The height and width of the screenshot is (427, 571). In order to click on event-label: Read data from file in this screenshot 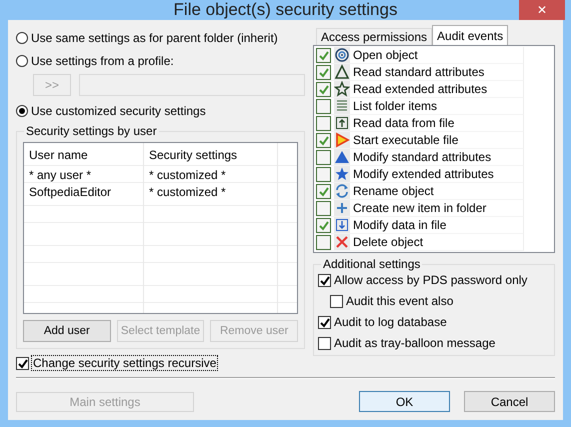, I will do `click(403, 123)`.